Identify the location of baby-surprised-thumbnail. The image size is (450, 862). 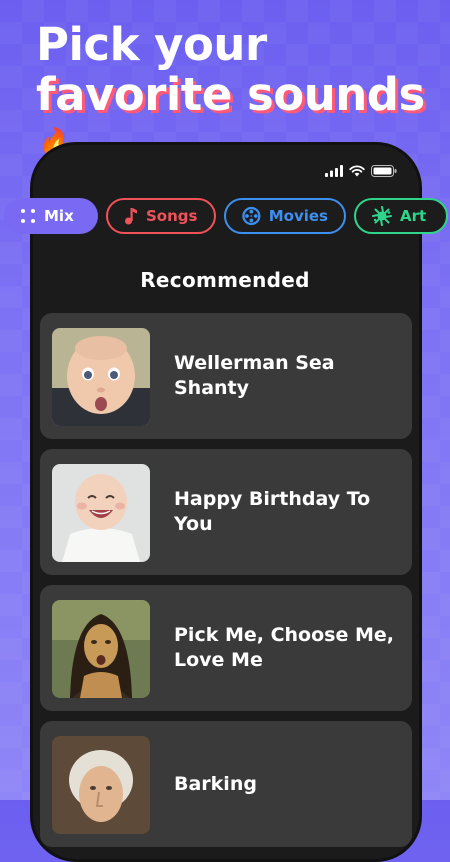
(101, 377).